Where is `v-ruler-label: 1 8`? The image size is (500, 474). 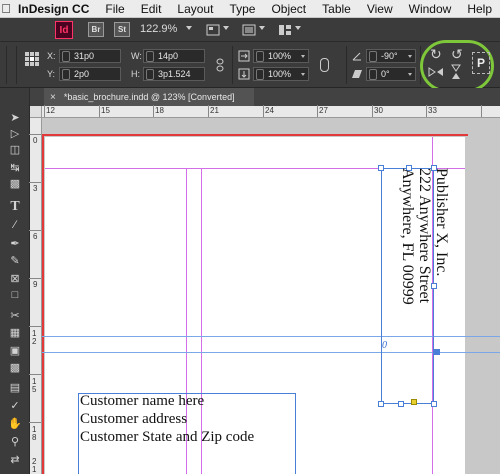 v-ruler-label: 1 8 is located at coordinates (34, 433).